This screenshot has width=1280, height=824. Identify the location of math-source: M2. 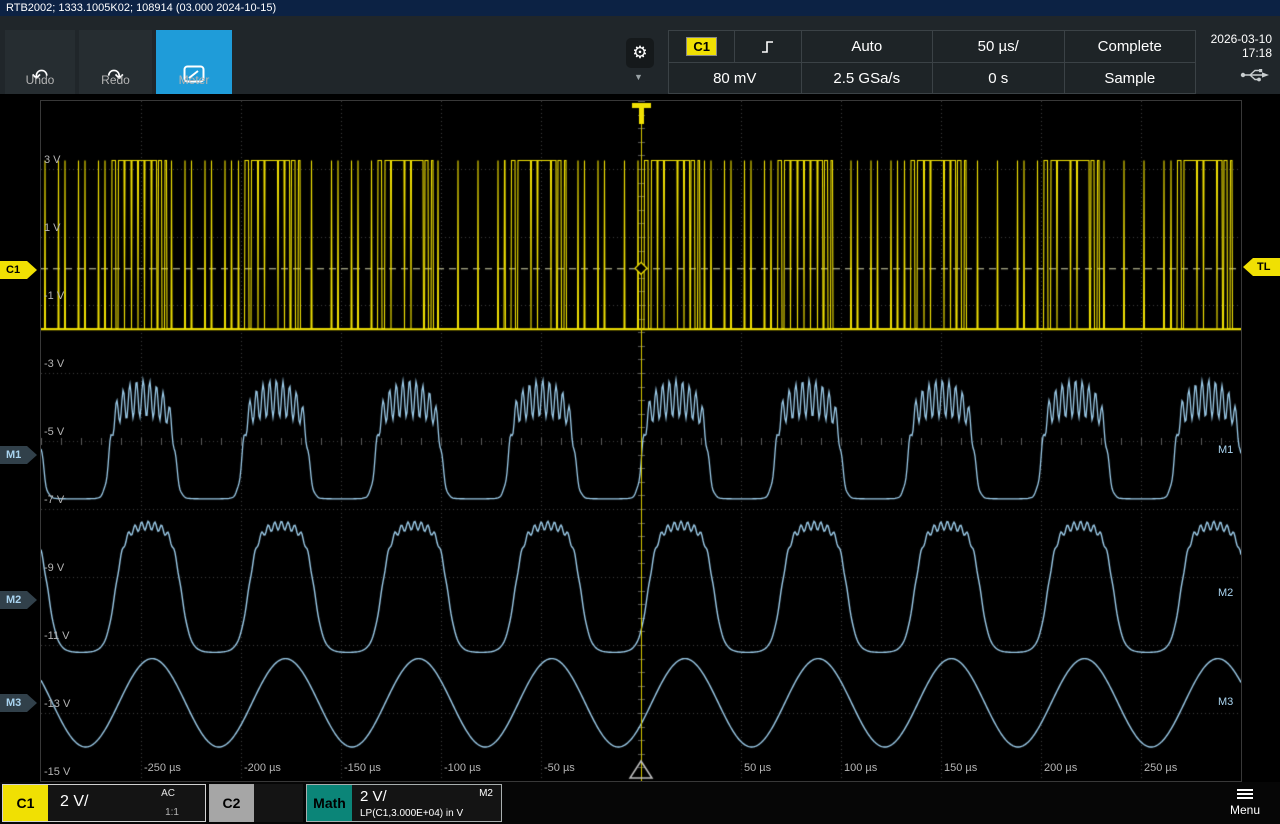
(486, 793).